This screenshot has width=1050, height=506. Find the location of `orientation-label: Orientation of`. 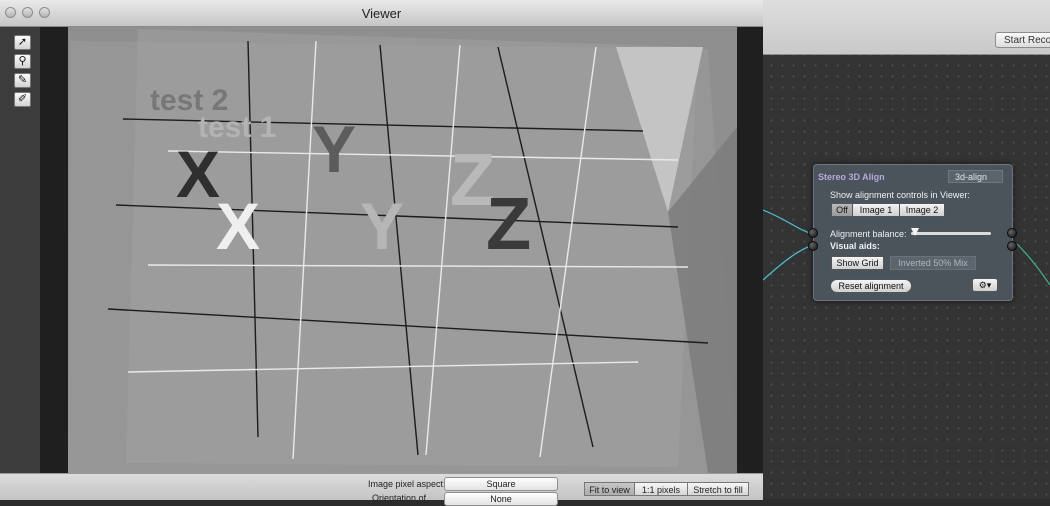

orientation-label: Orientation of is located at coordinates (399, 498).